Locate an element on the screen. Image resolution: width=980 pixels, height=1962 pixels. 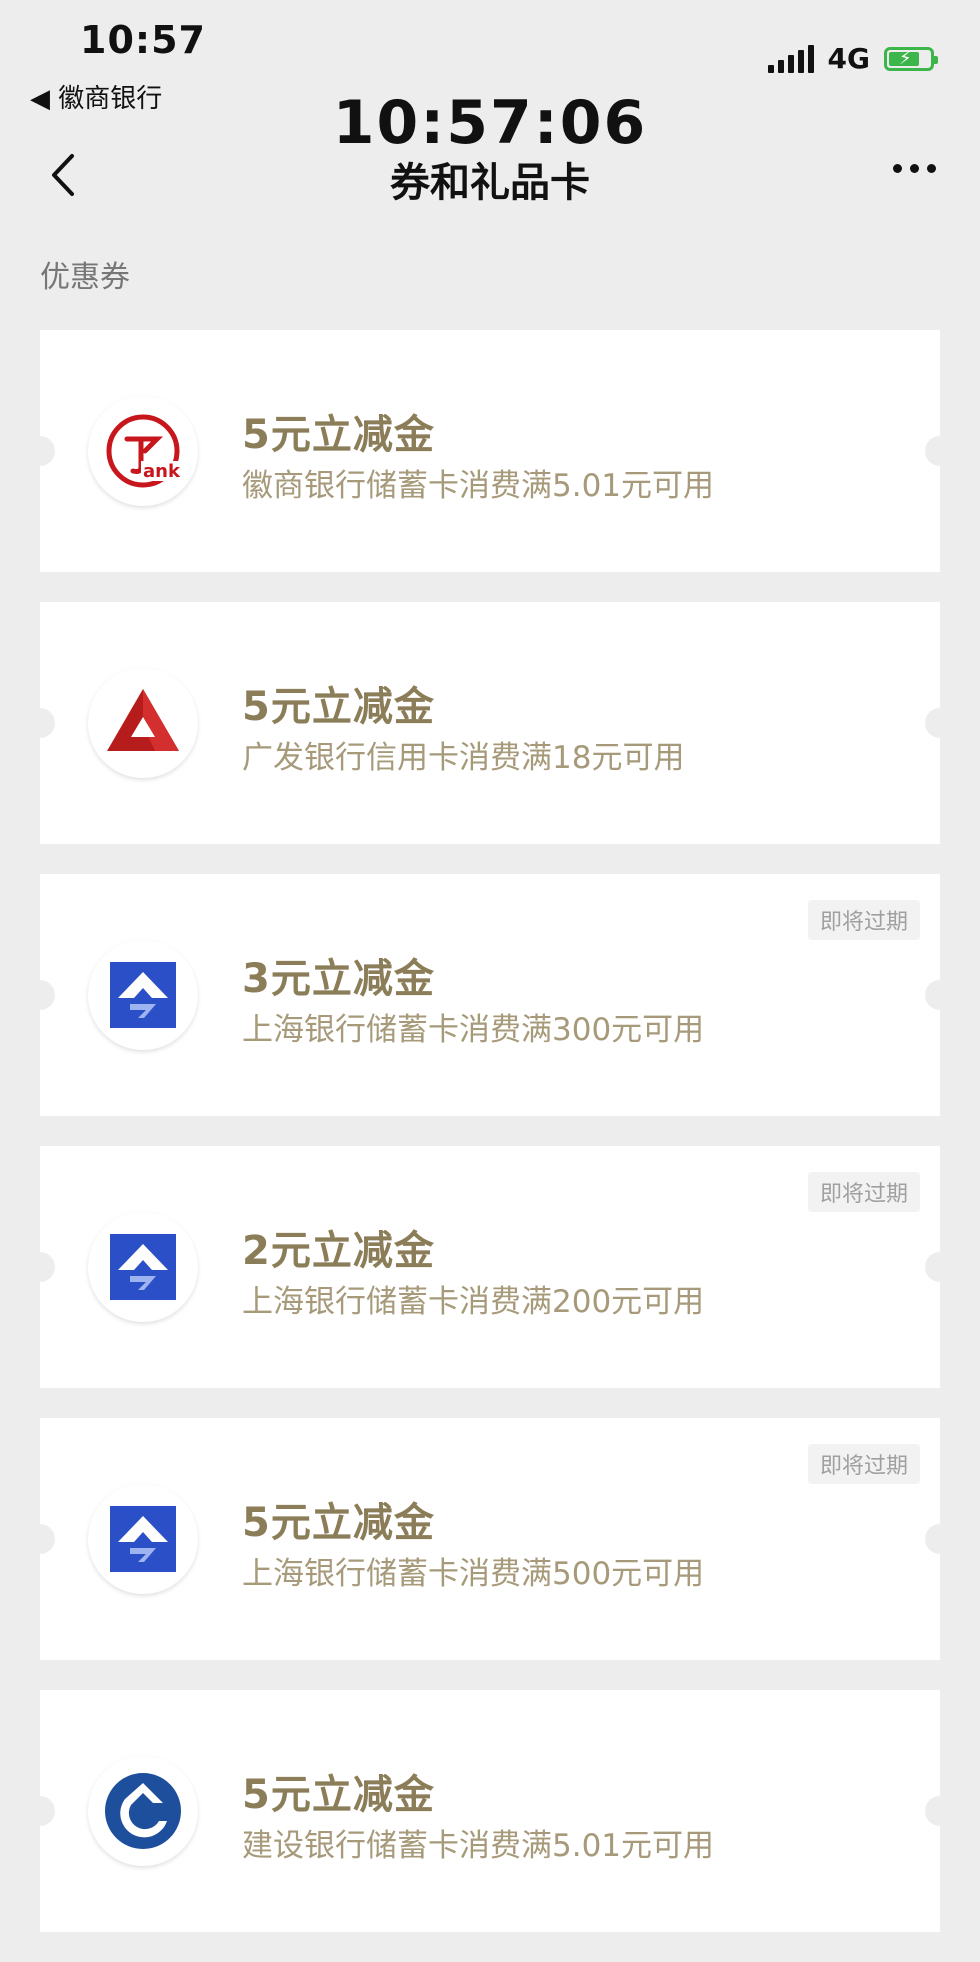
ccb-logo-icon is located at coordinates (143, 1811).